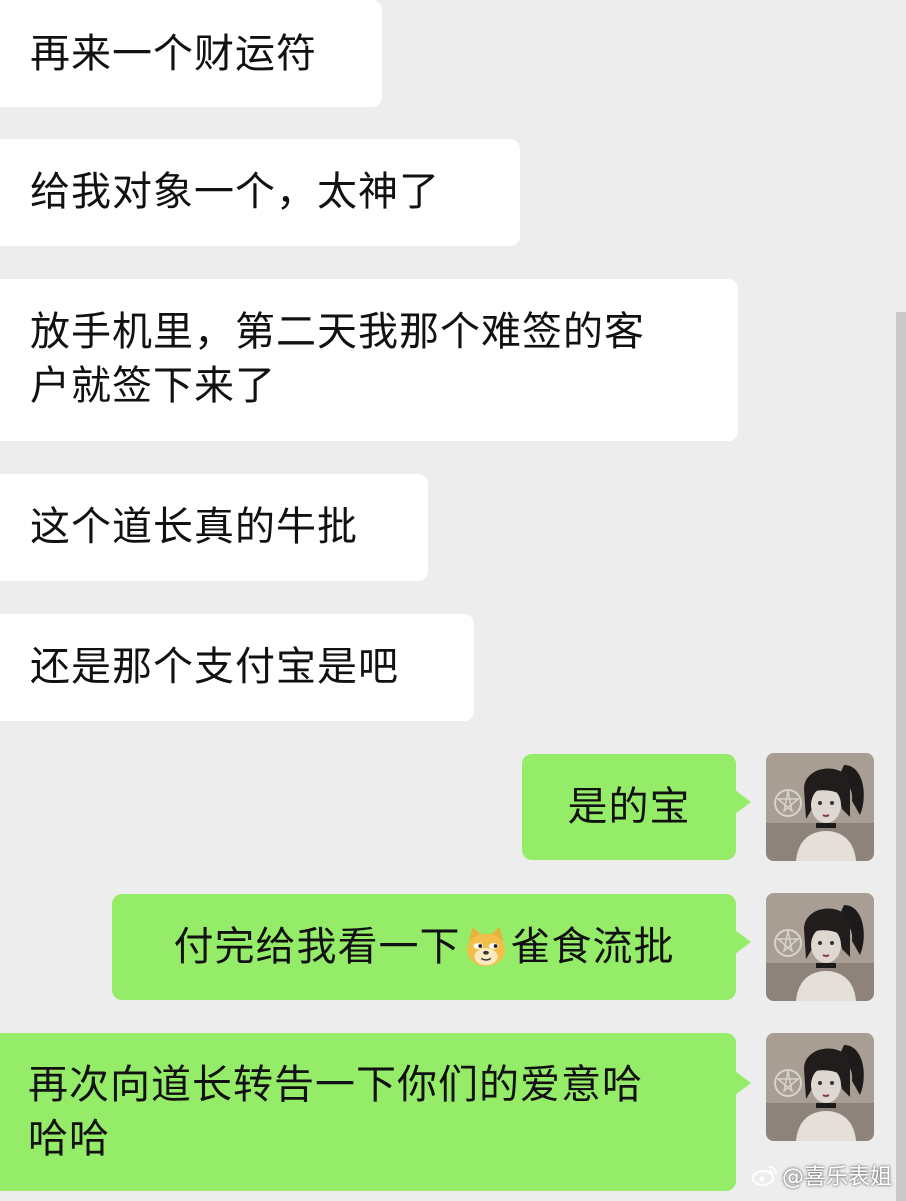  I want to click on message-text: 再来一个财运符, so click(173, 54).